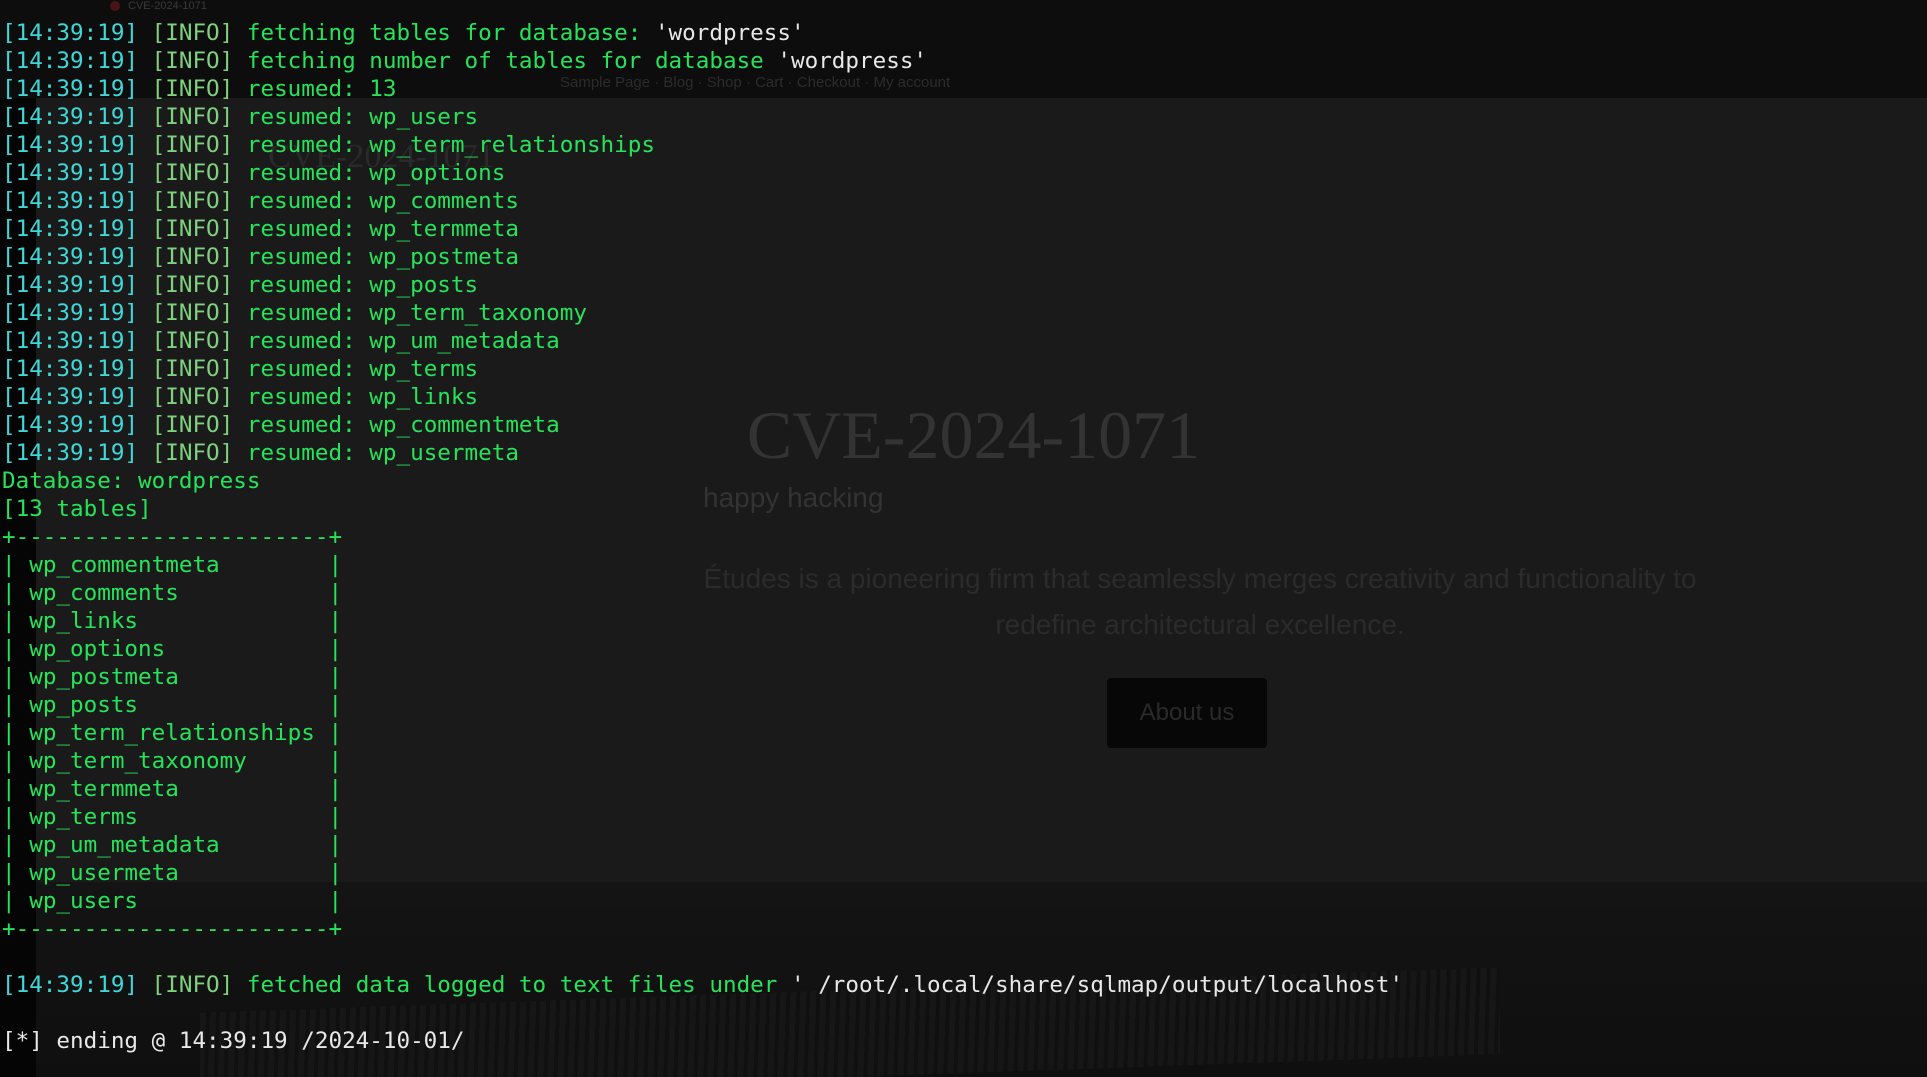 The width and height of the screenshot is (1927, 1077). I want to click on table-name: wp_um_metadata, so click(172, 845).